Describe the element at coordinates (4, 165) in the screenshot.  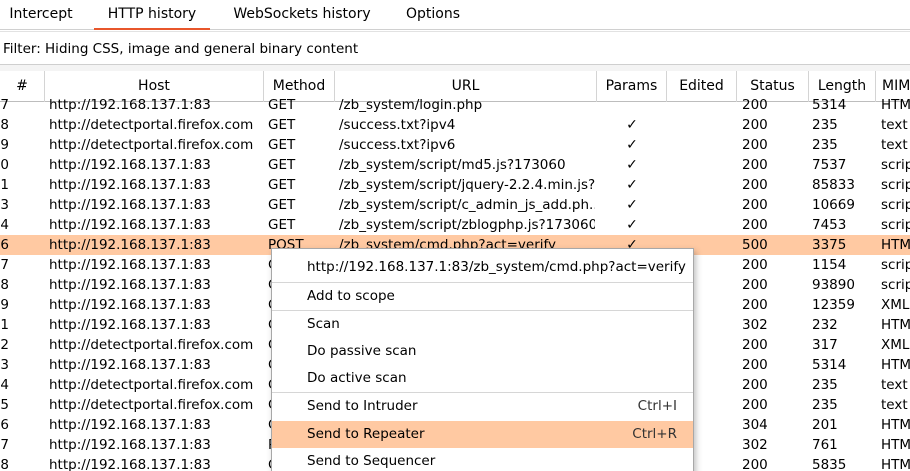
I see `cell-num: 30` at that location.